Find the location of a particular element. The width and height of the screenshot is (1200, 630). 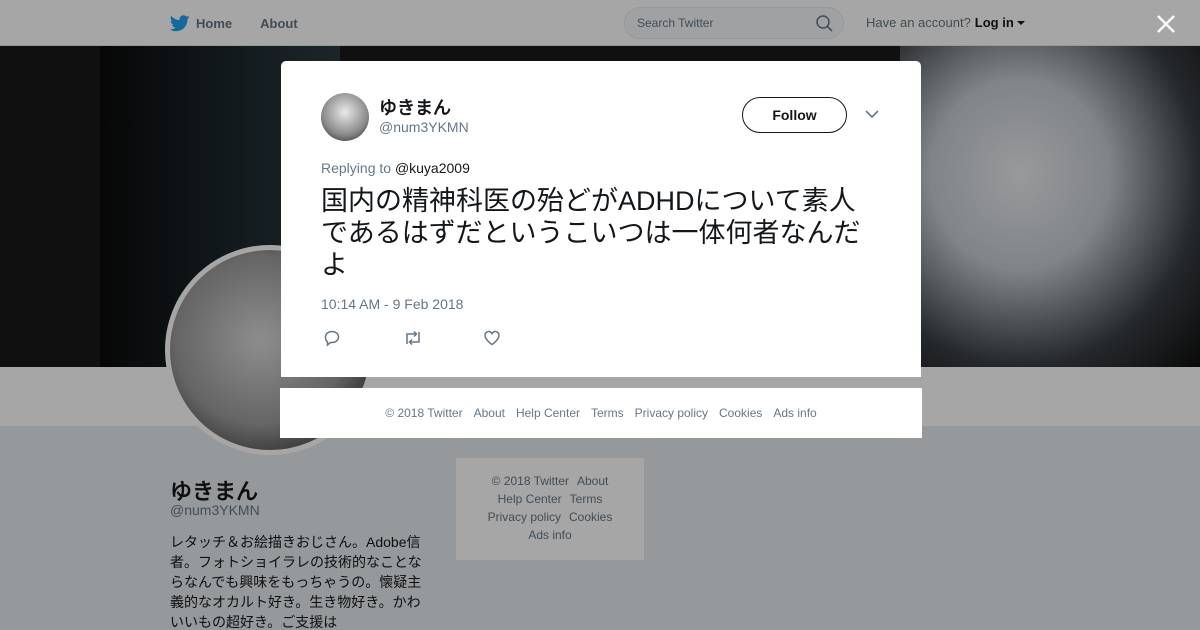

tweet-avatar is located at coordinates (345, 117).